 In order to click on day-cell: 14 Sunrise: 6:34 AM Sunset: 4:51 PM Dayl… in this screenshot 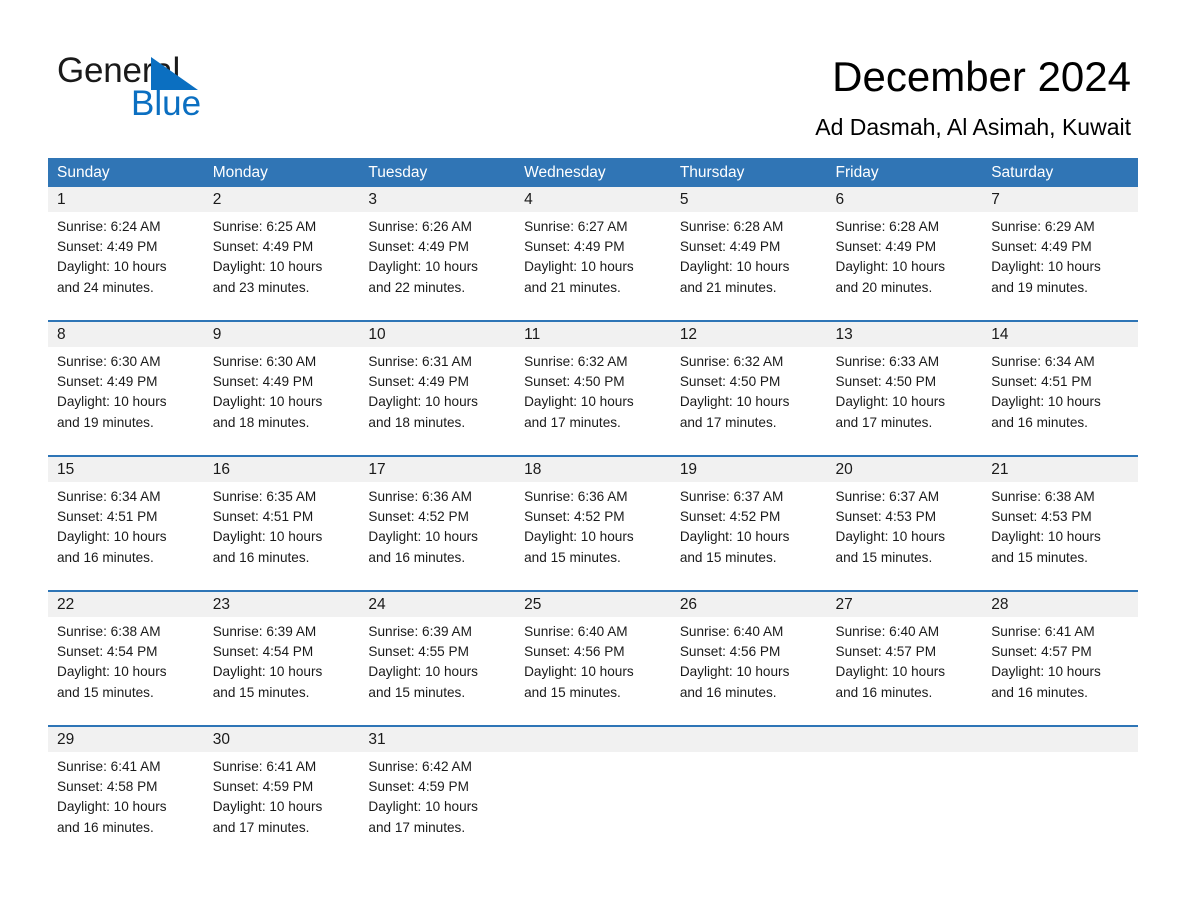, I will do `click(1060, 388)`.